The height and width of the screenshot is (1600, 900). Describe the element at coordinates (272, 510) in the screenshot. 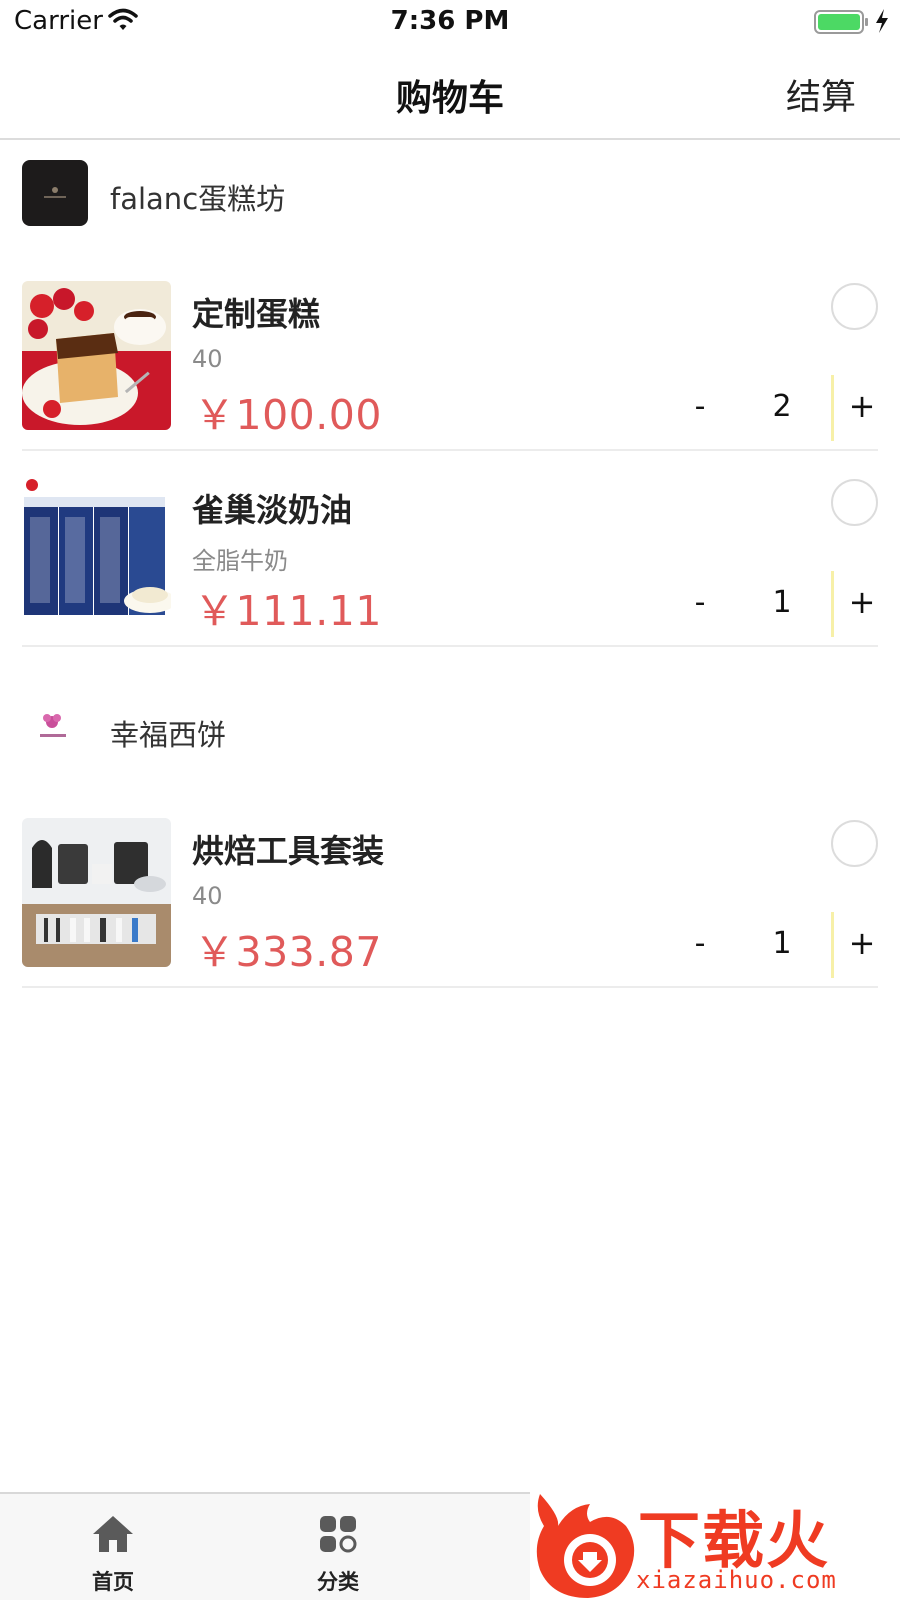

I see `item-name: 雀巢淡奶油` at that location.